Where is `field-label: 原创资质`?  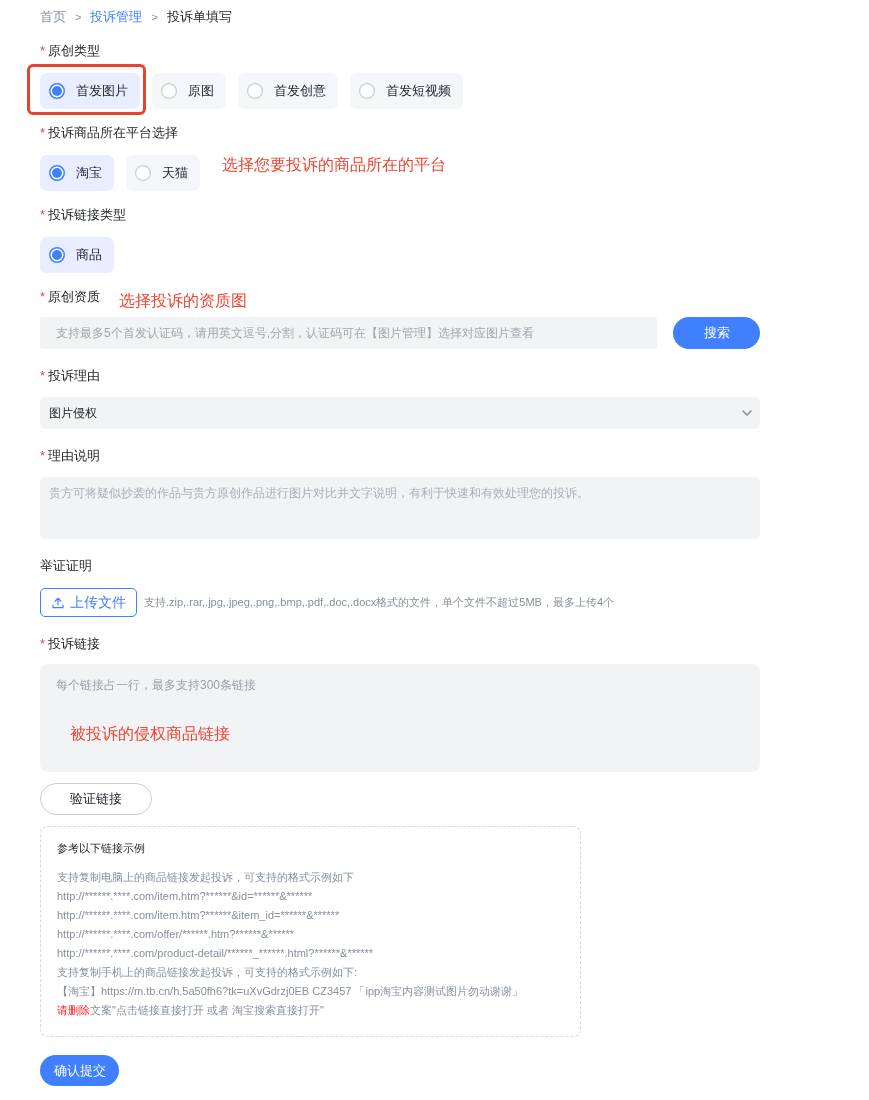
field-label: 原创资质 is located at coordinates (74, 297).